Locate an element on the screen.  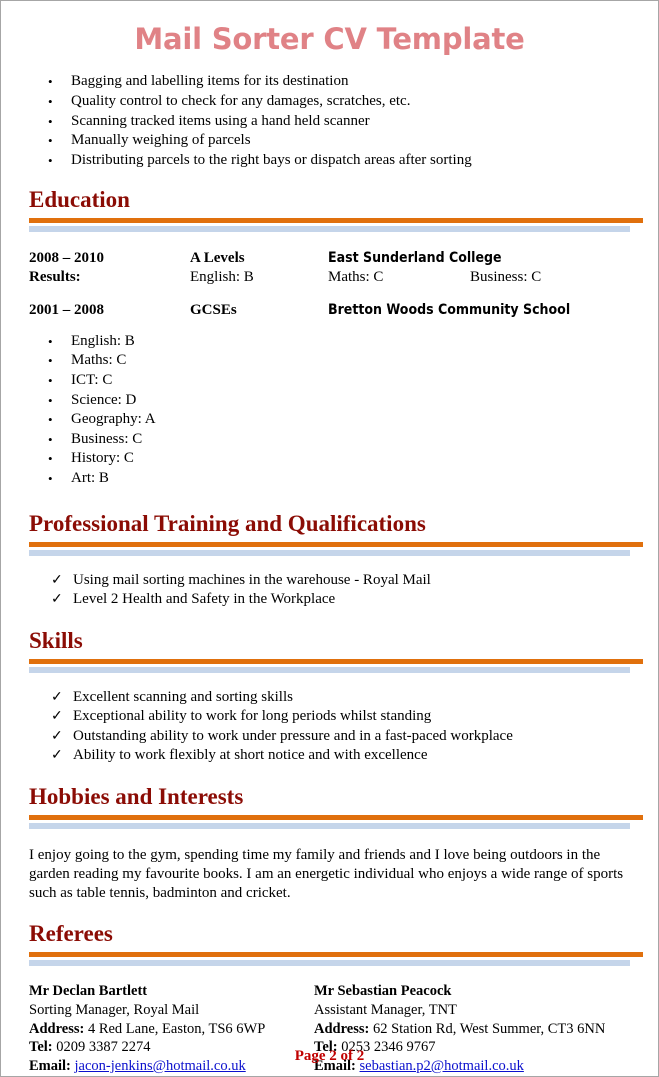
list-item-text: Maths: C is located at coordinates (99, 360).